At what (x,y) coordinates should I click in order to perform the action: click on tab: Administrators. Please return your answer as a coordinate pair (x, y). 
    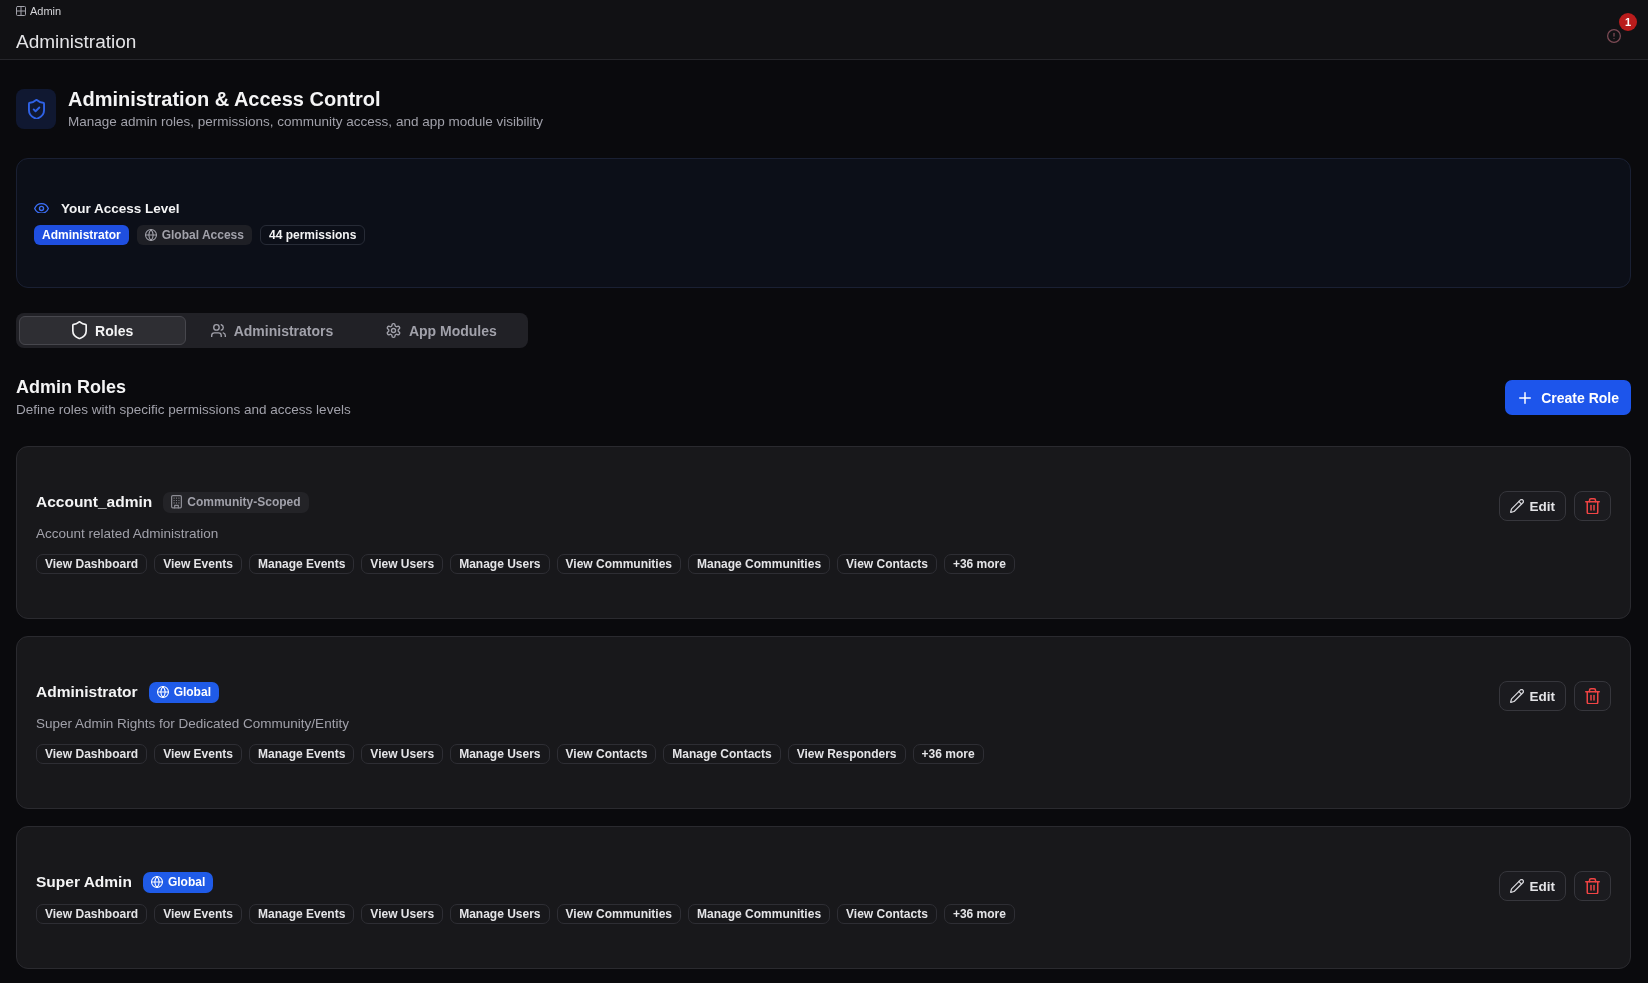
    Looking at the image, I should click on (272, 330).